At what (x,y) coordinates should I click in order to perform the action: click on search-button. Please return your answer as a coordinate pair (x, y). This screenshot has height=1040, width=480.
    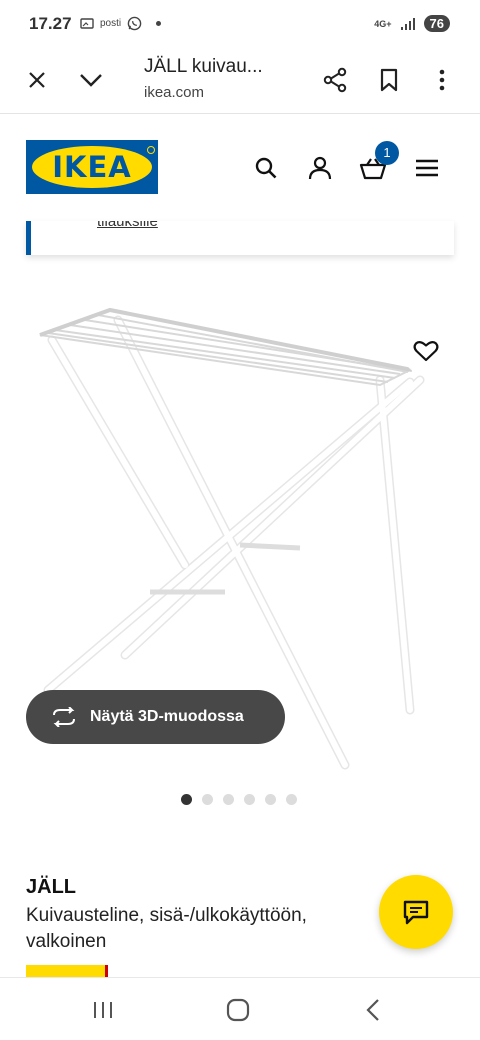
    Looking at the image, I should click on (266, 168).